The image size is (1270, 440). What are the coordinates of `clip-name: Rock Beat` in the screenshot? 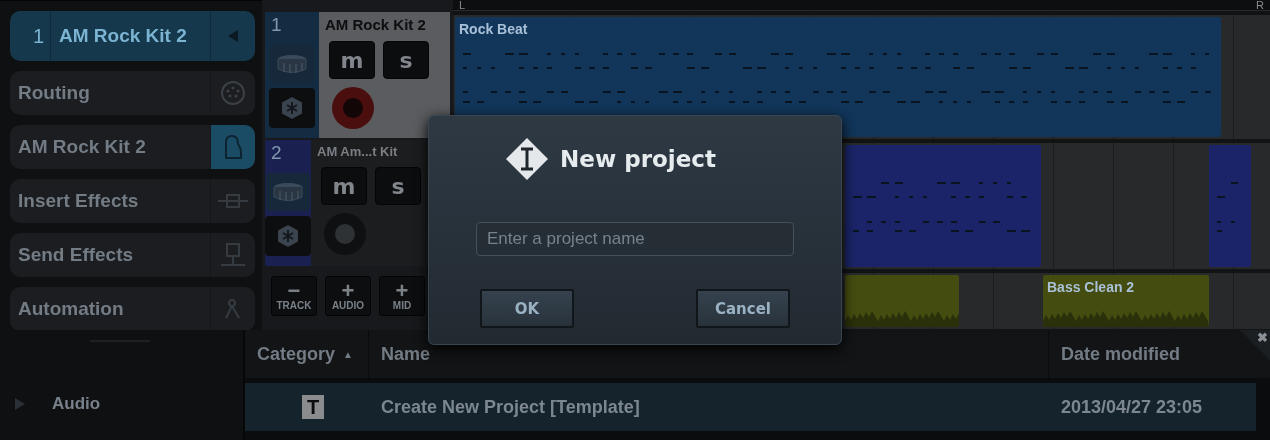 It's located at (493, 29).